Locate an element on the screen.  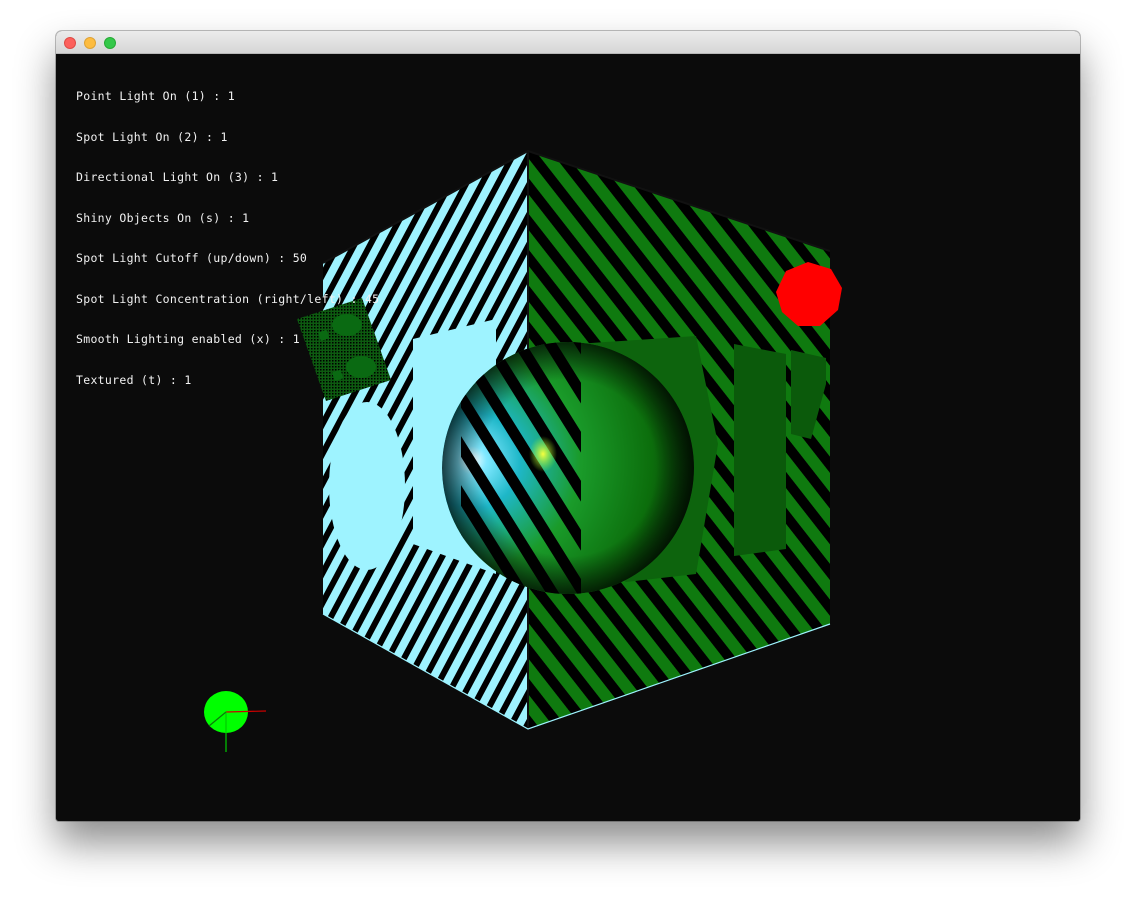
hud-line-directional-light: Directional Light On (3) : 1 is located at coordinates (177, 177).